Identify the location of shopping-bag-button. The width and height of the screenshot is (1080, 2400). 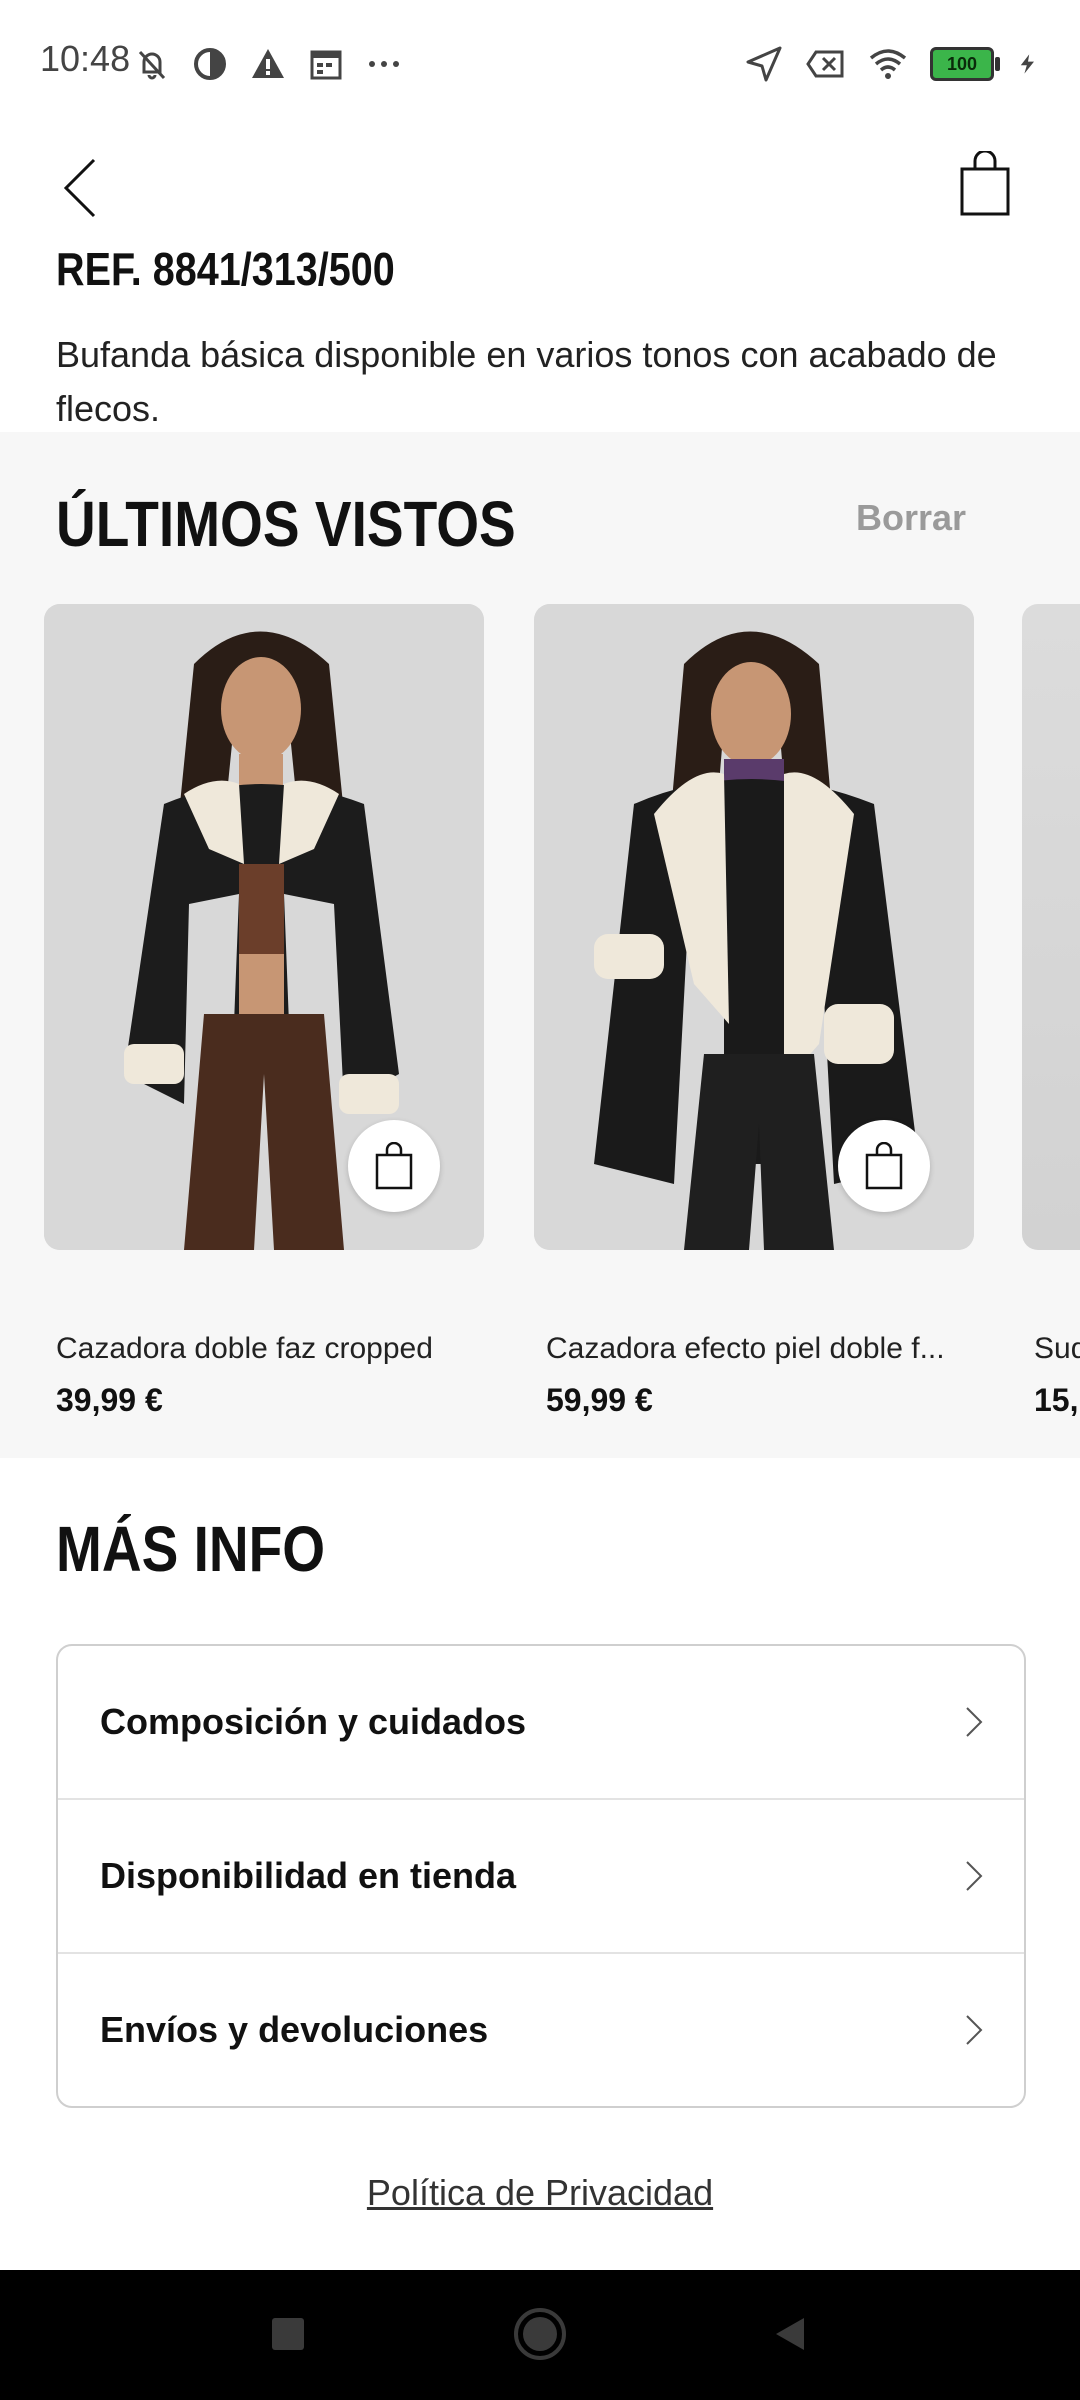
(985, 184).